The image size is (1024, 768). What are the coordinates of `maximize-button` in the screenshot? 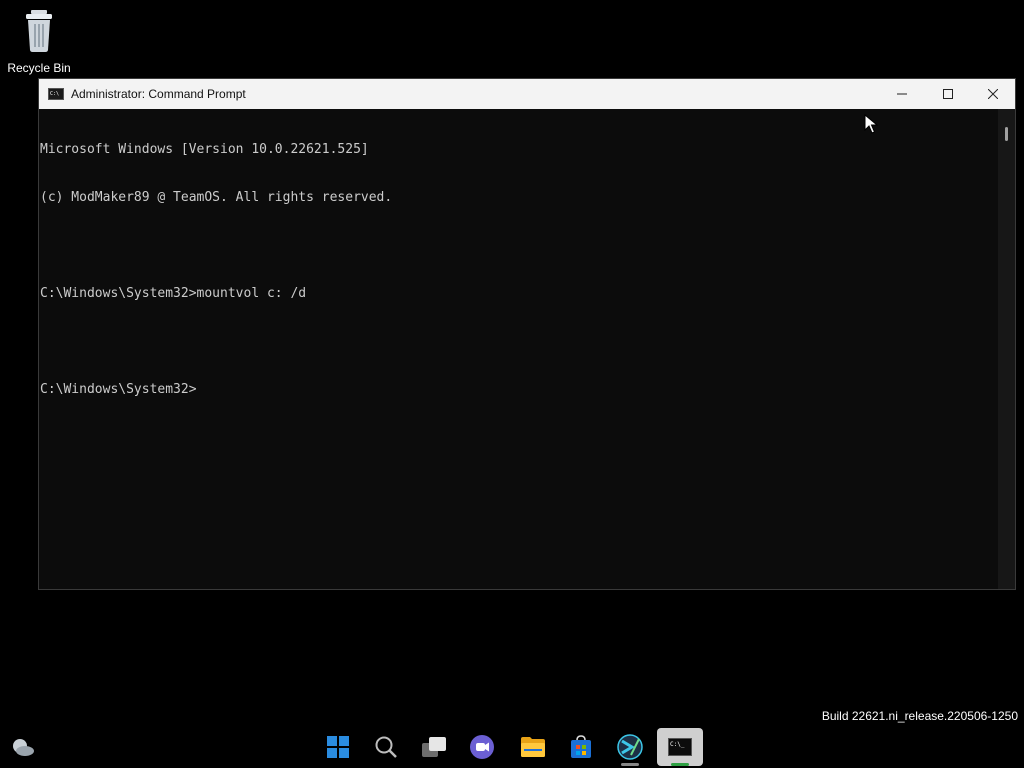 It's located at (948, 94).